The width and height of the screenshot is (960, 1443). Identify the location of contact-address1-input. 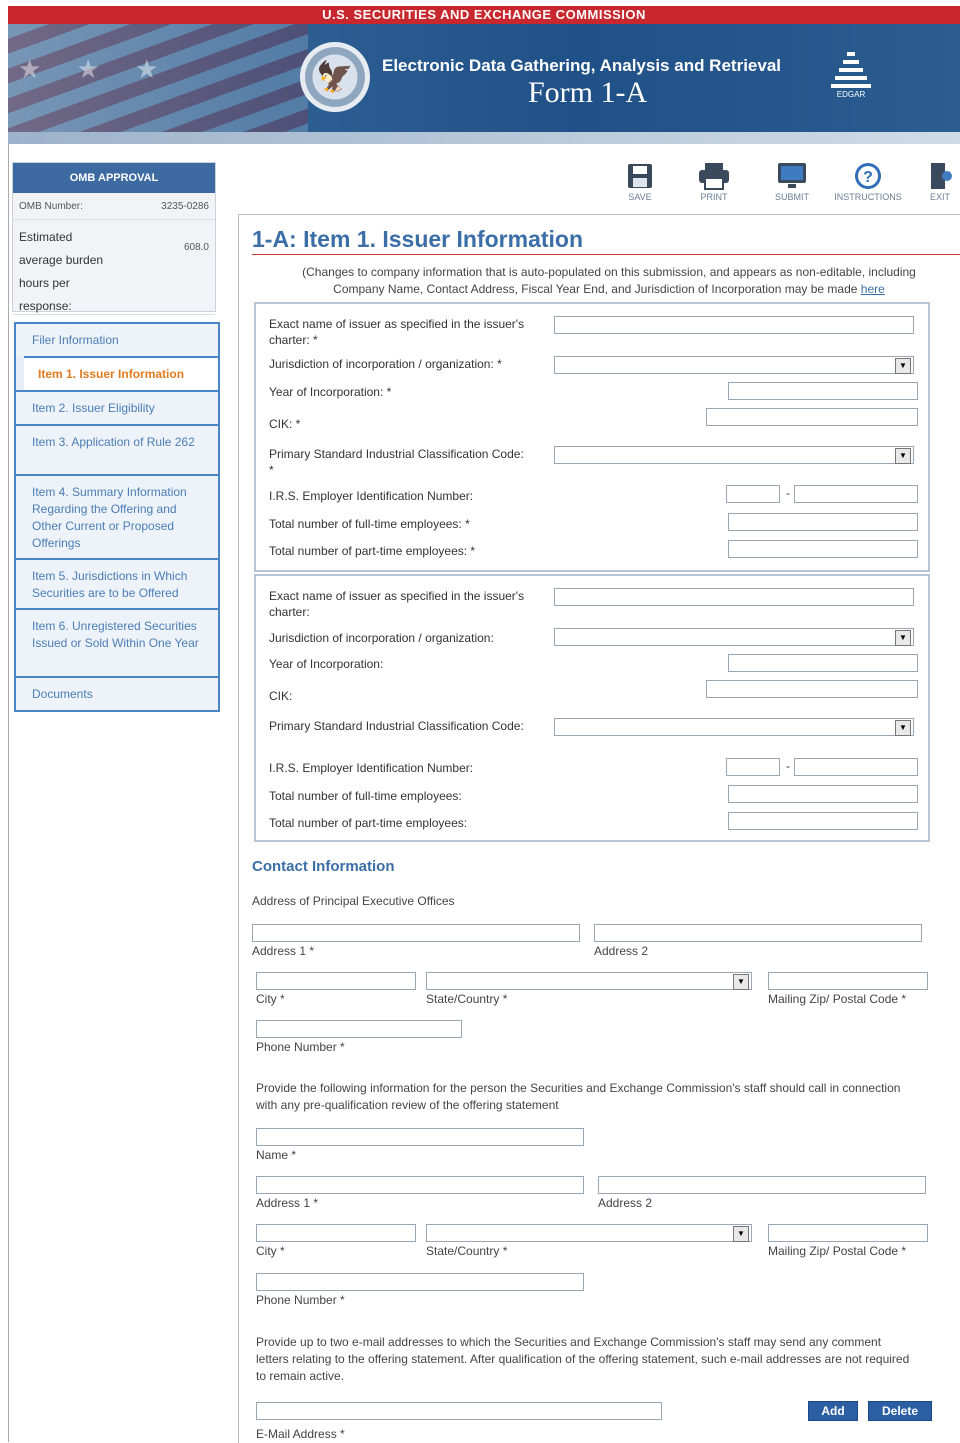
(420, 1185).